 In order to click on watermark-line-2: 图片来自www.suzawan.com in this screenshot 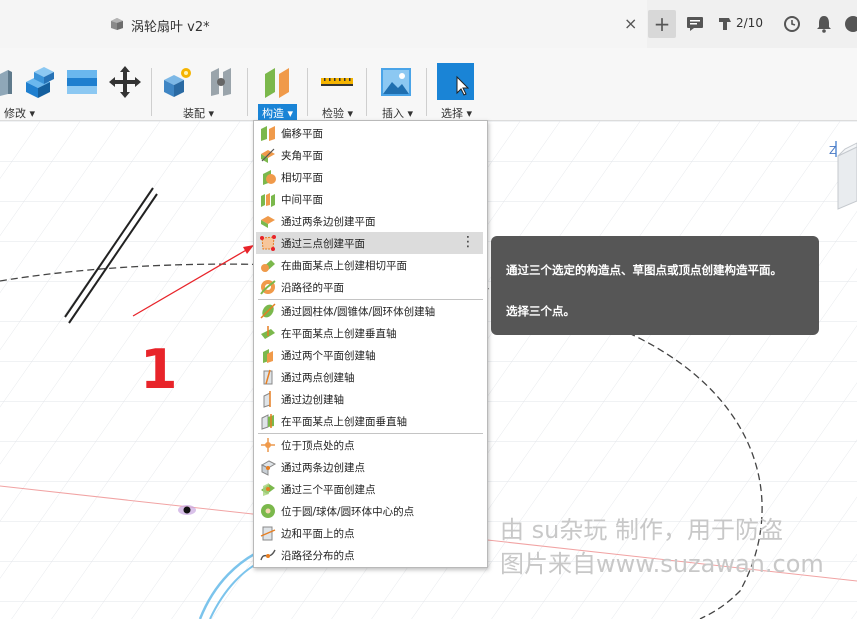, I will do `click(662, 564)`.